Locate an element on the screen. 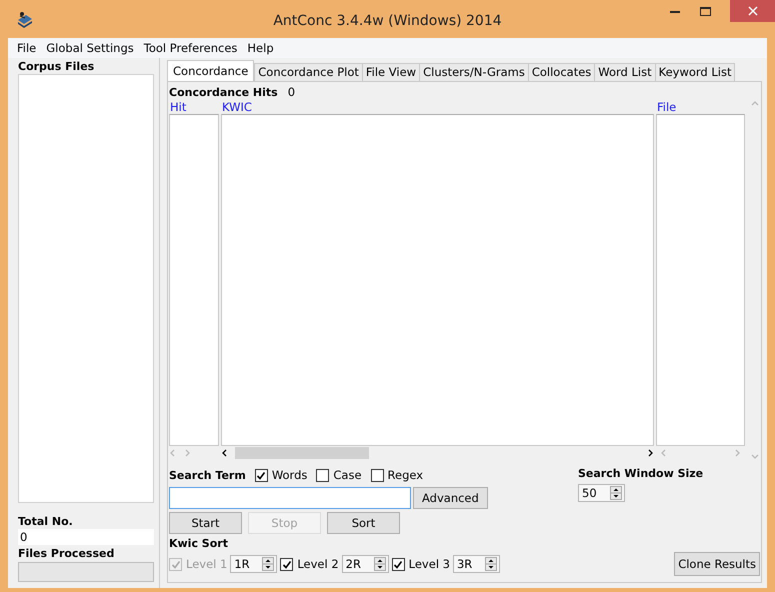 The width and height of the screenshot is (775, 592). column-header: File is located at coordinates (667, 107).